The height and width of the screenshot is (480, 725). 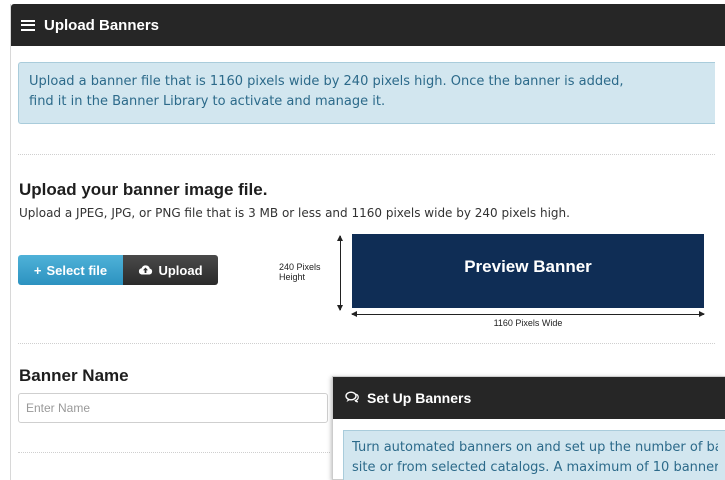 I want to click on height-dimension-label: 240 Pixels Height, so click(x=300, y=272).